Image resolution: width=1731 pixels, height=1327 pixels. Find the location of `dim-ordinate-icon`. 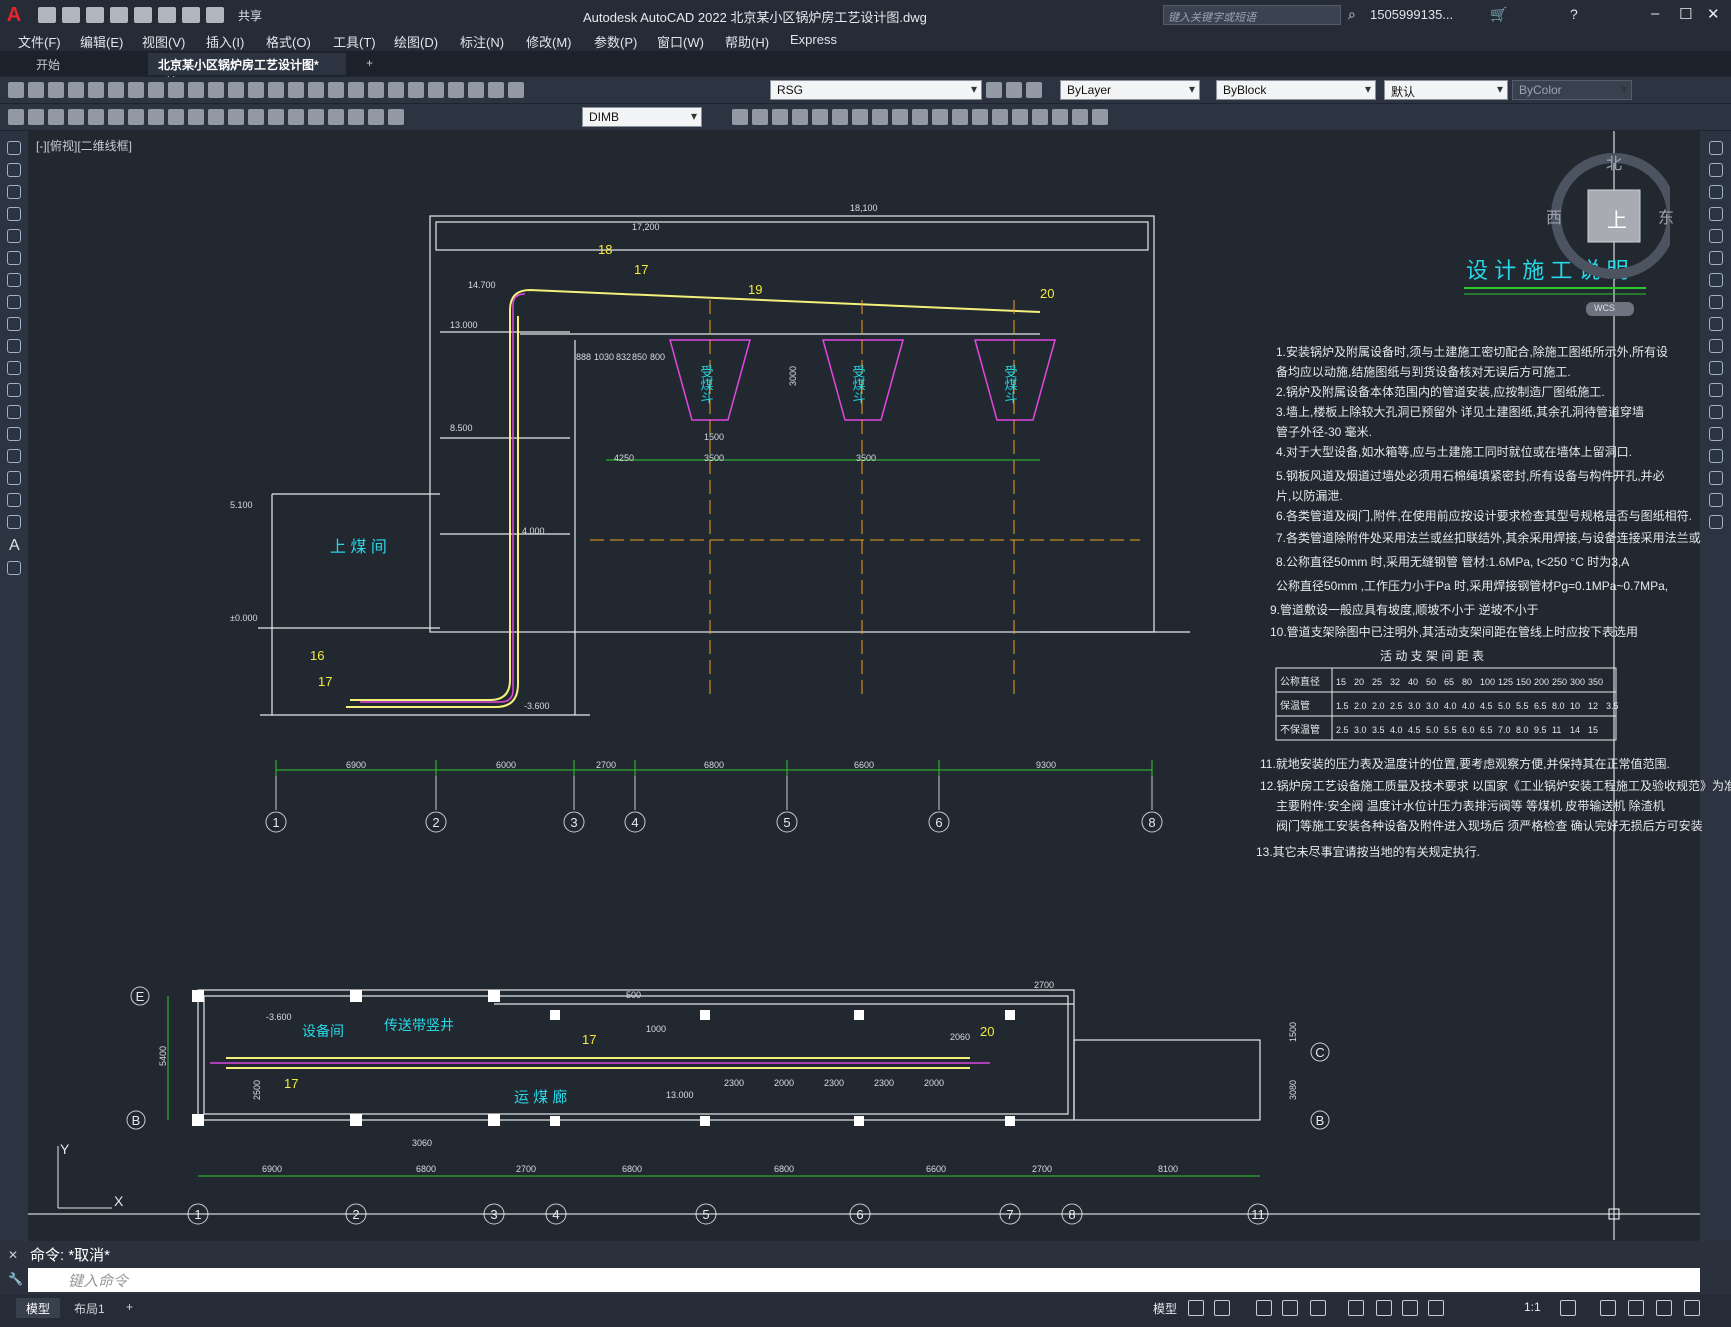

dim-ordinate-icon is located at coordinates (76, 117).